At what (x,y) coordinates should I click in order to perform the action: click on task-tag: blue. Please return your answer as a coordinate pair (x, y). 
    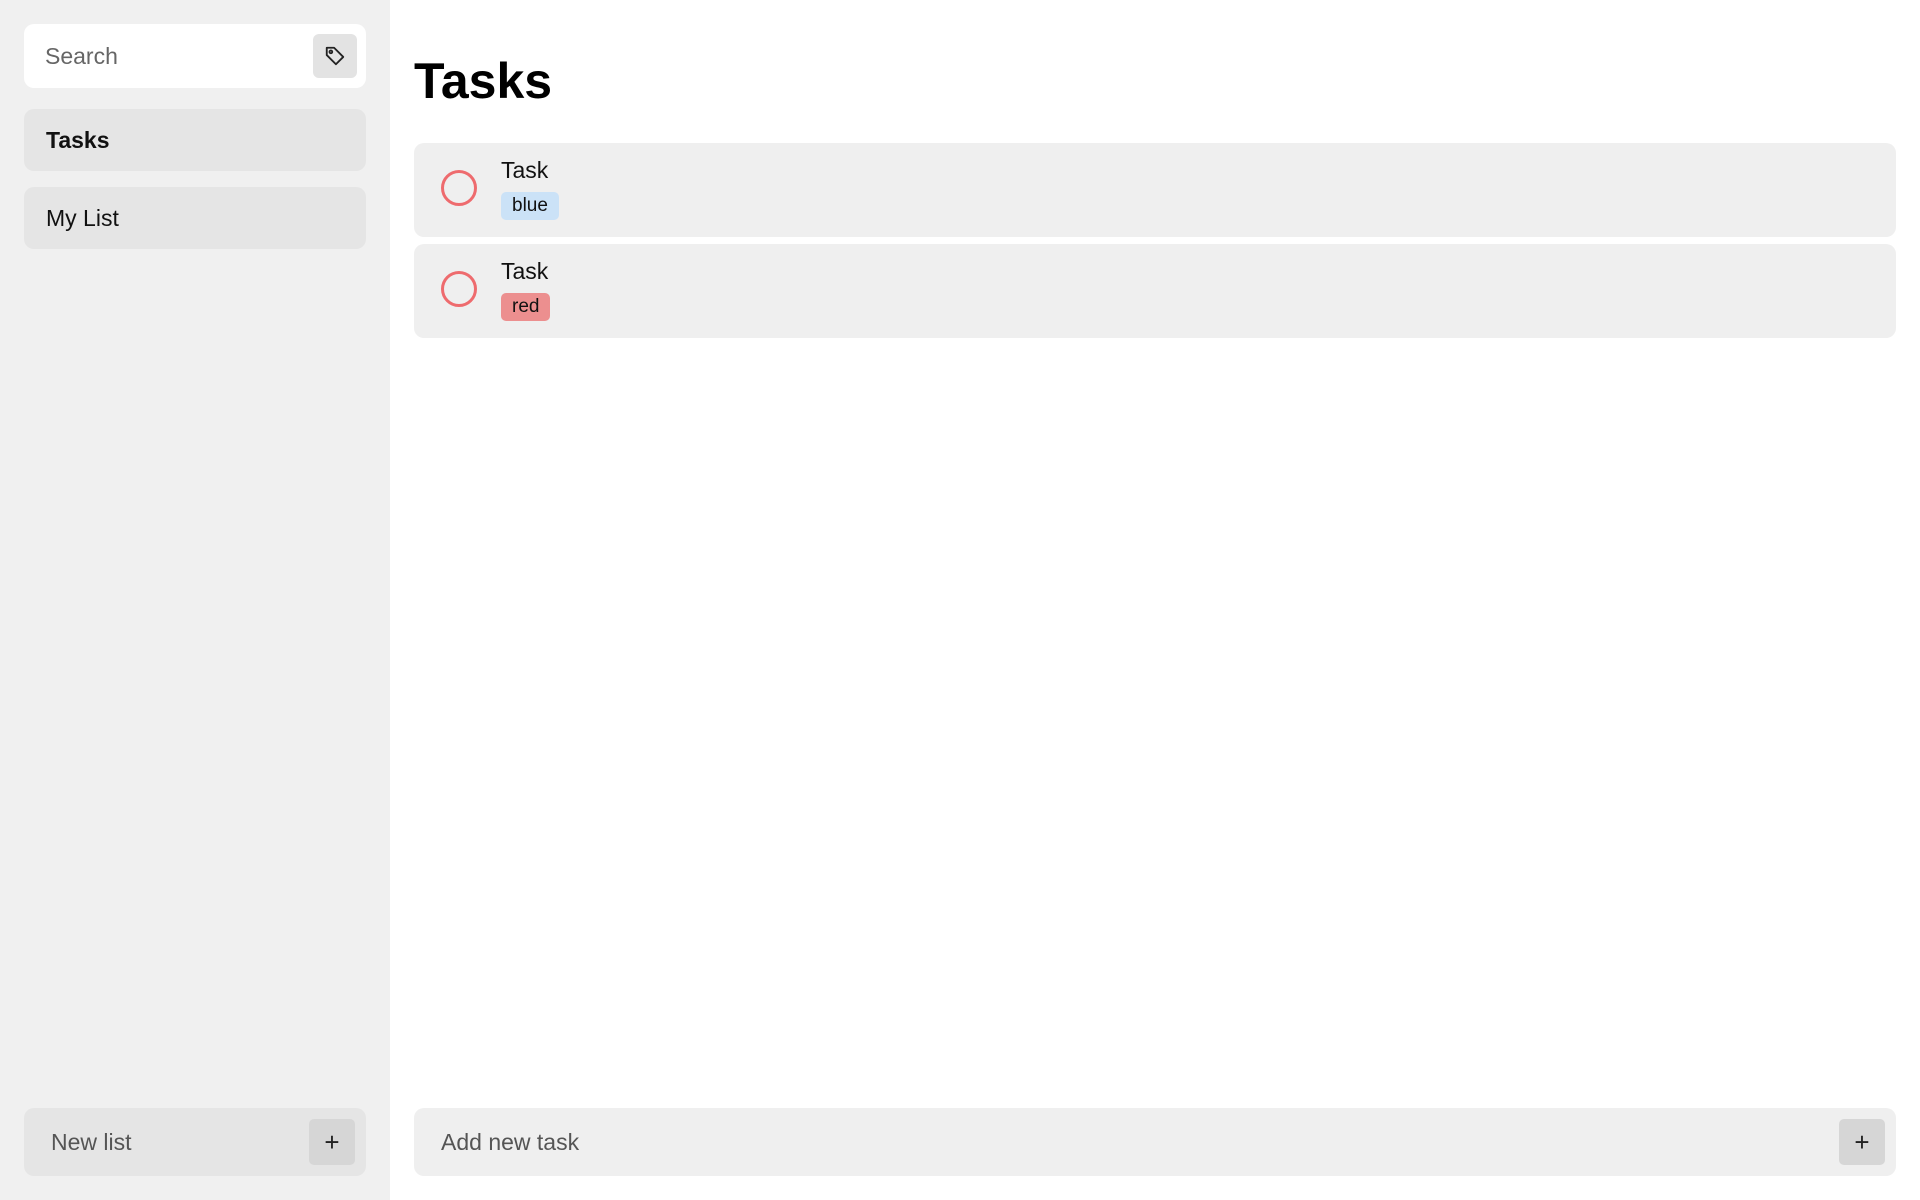
    Looking at the image, I should click on (530, 206).